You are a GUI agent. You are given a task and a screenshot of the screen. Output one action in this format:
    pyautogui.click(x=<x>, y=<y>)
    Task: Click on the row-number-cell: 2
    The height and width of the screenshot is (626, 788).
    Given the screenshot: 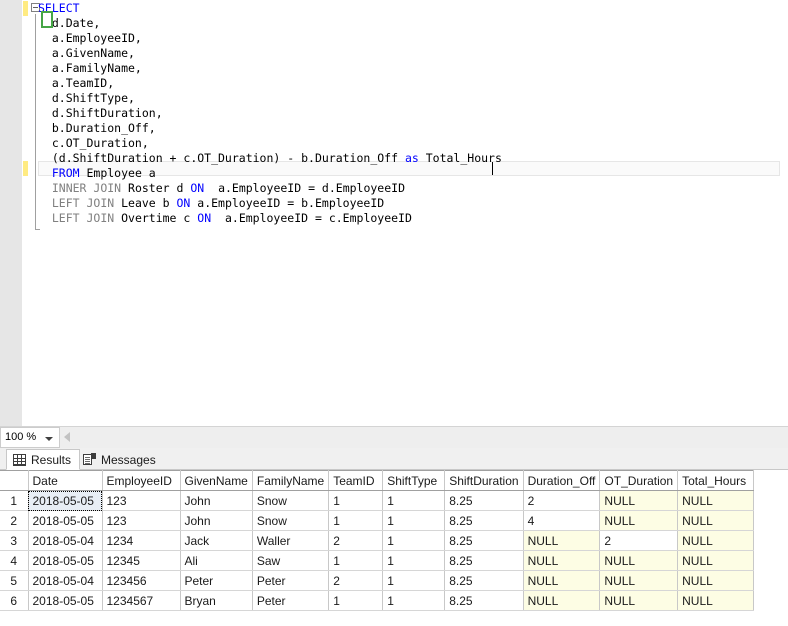 What is the action you would take?
    pyautogui.click(x=14, y=520)
    